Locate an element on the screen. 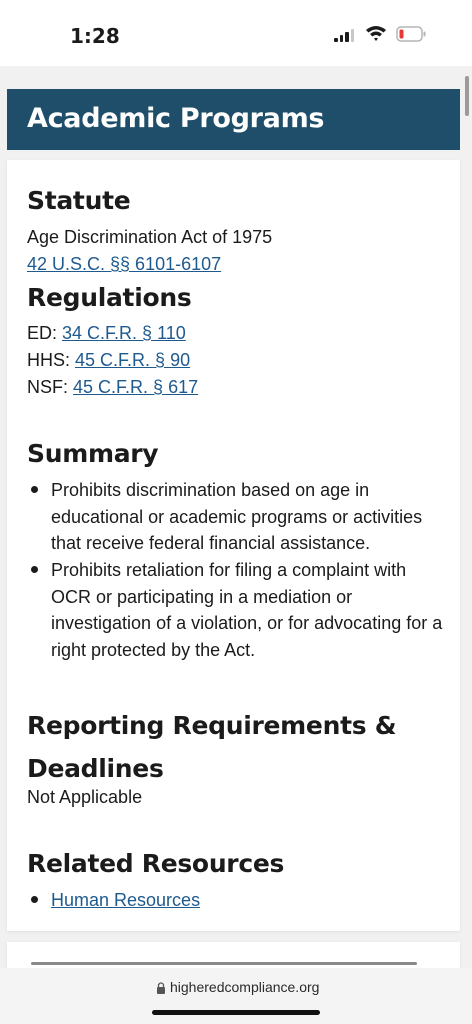  reporting-heading: Reporting Requirements & Deadlines is located at coordinates (212, 747).